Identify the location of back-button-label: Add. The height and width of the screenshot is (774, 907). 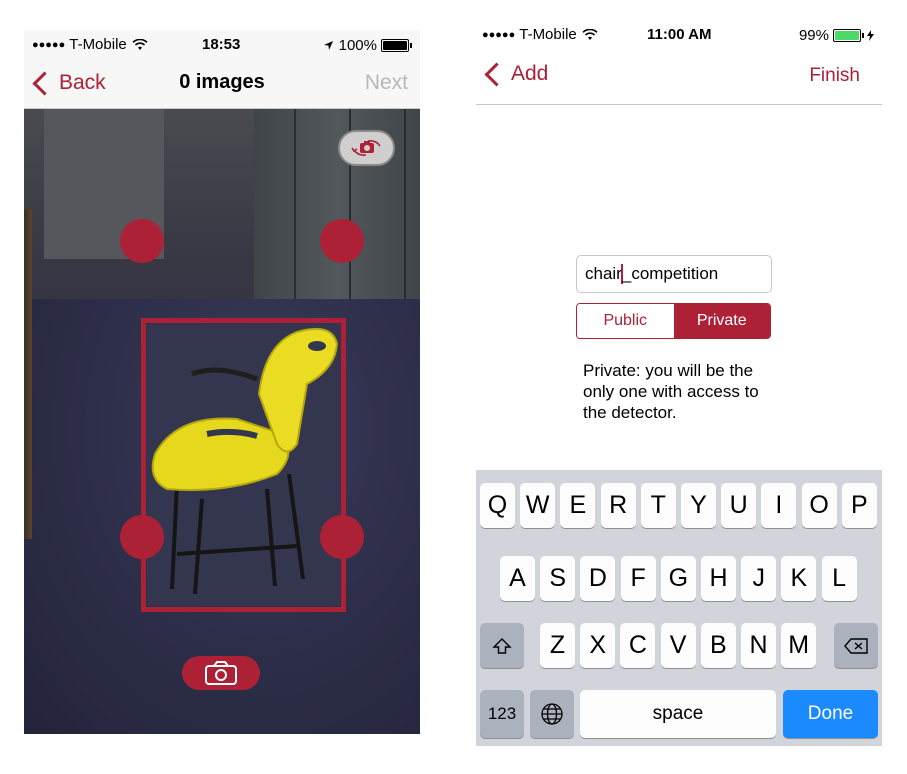
(530, 73).